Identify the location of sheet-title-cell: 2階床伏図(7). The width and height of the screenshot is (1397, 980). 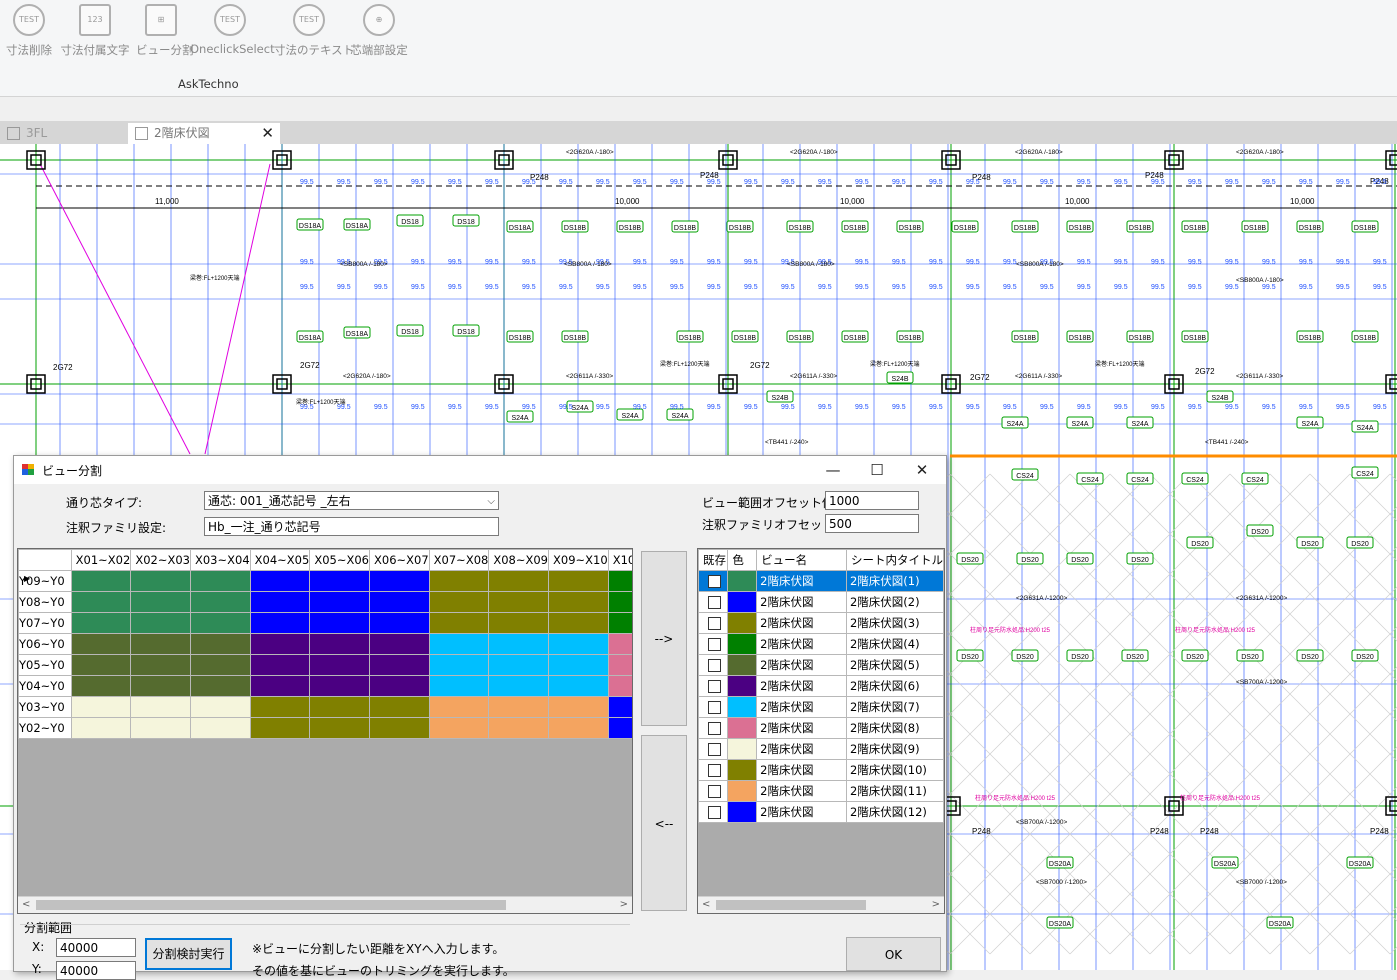
(894, 707).